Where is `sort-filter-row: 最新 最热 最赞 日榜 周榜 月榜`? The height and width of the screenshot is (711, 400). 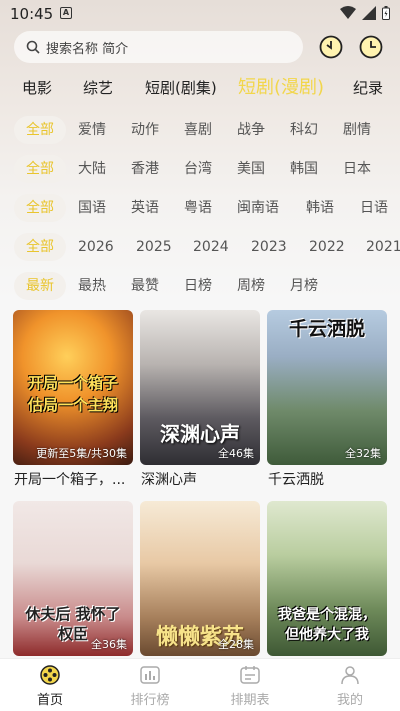
sort-filter-row: 最新 最热 最赞 日榜 周榜 月榜 is located at coordinates (200, 286).